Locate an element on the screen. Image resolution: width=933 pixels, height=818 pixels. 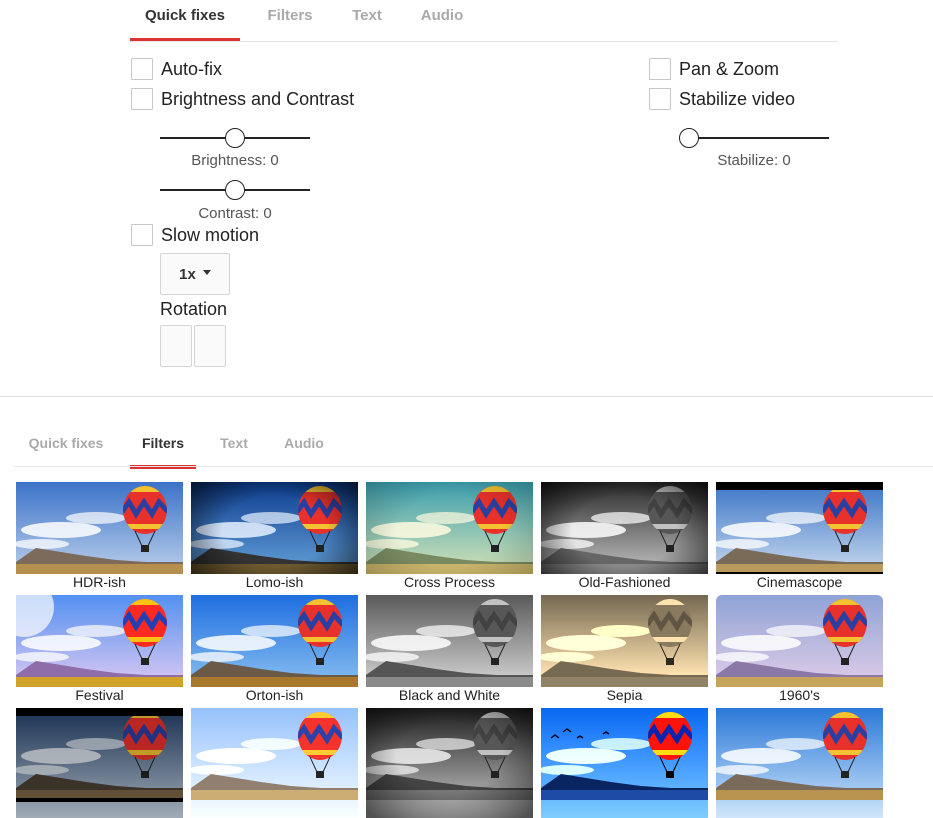
pan-zoom-option: Pan & Zoom is located at coordinates (714, 69).